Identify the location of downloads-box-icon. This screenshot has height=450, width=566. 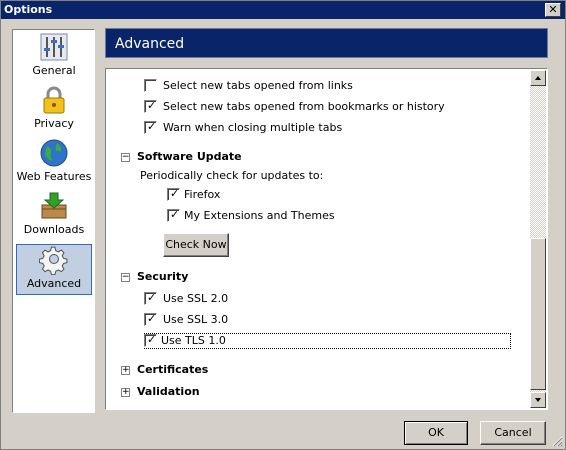
(54, 205).